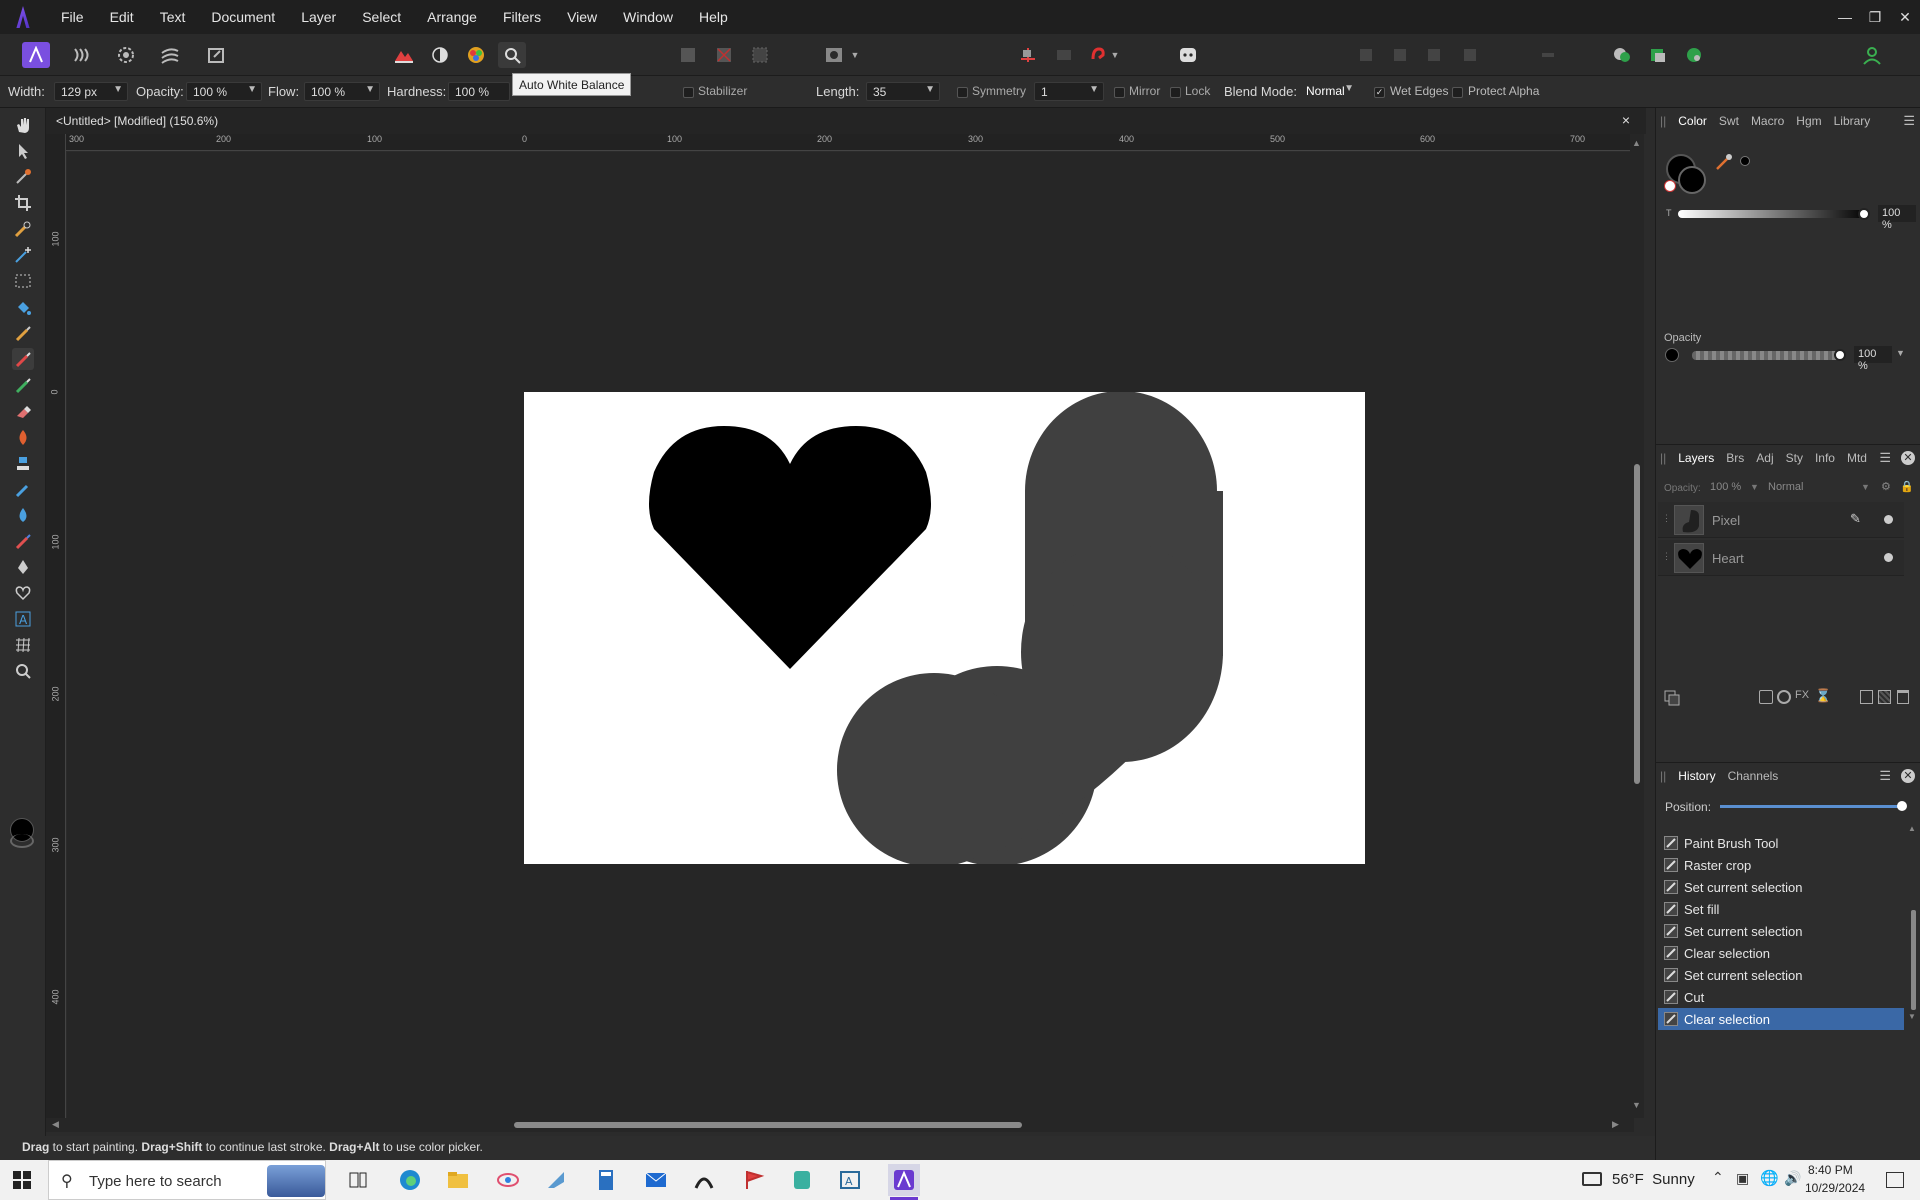 This screenshot has width=1920, height=1200. What do you see at coordinates (243, 17) in the screenshot?
I see `menu-document: Document` at bounding box center [243, 17].